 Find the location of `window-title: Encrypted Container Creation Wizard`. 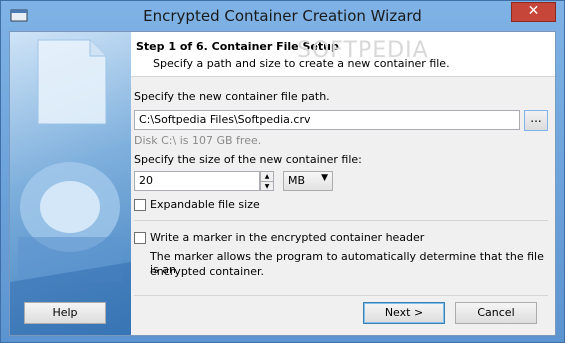

window-title: Encrypted Container Creation Wizard is located at coordinates (282, 16).